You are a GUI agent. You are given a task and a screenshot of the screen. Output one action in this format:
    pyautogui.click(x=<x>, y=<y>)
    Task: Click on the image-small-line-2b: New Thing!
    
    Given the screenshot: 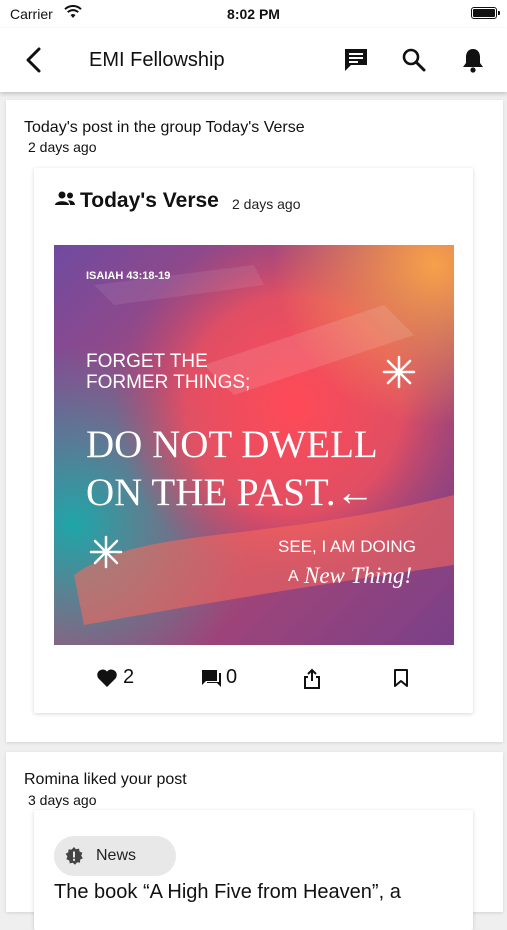 What is the action you would take?
    pyautogui.click(x=357, y=575)
    